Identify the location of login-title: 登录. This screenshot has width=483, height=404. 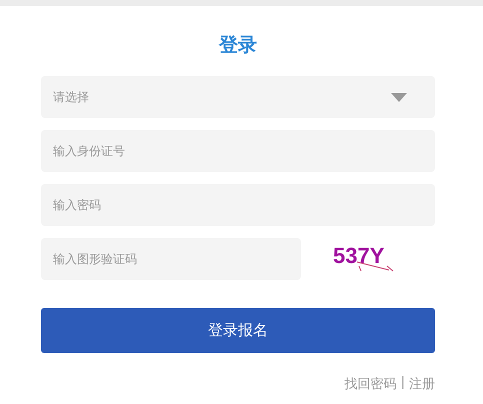
(238, 45).